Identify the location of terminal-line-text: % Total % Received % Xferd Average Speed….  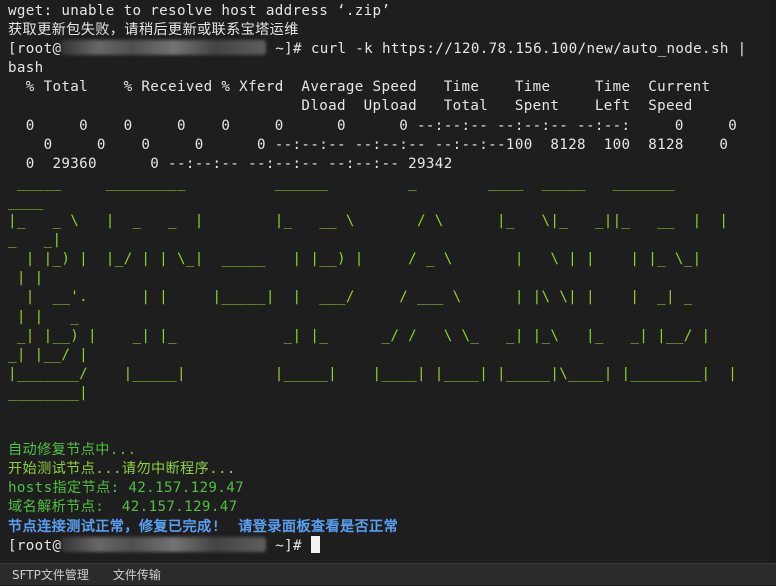
(359, 87).